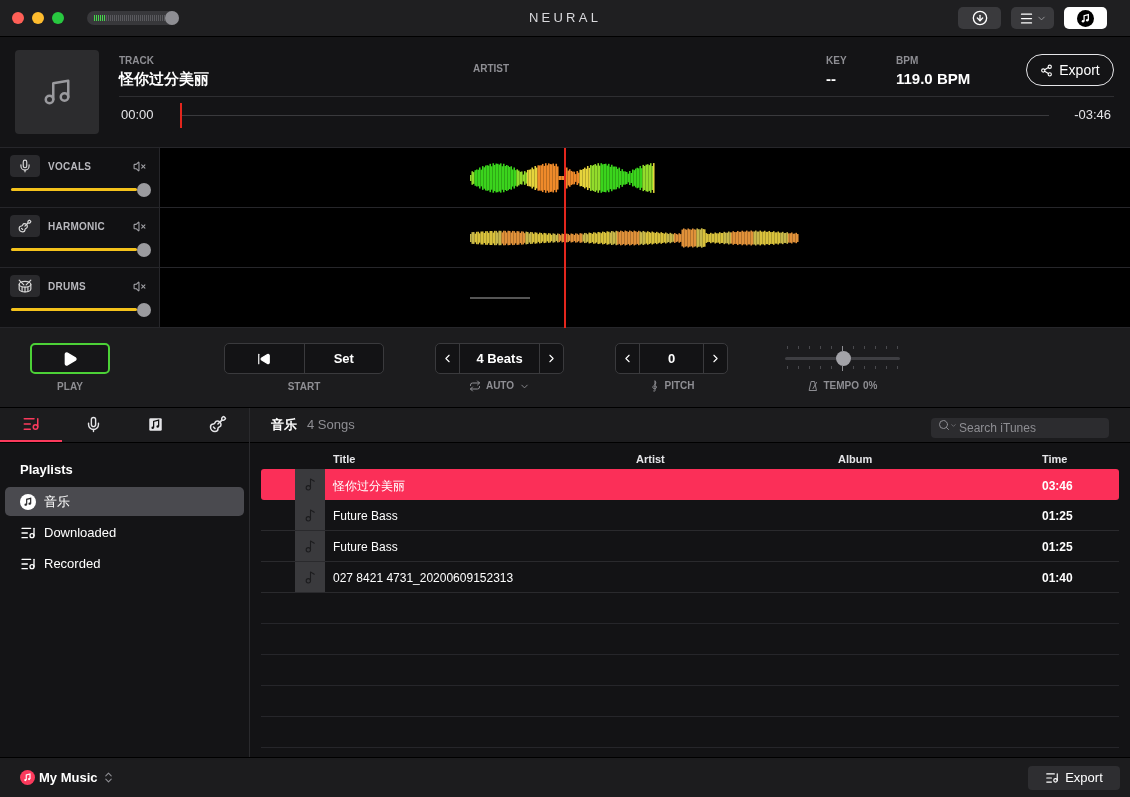  I want to click on song-time: 03:46, so click(1057, 485).